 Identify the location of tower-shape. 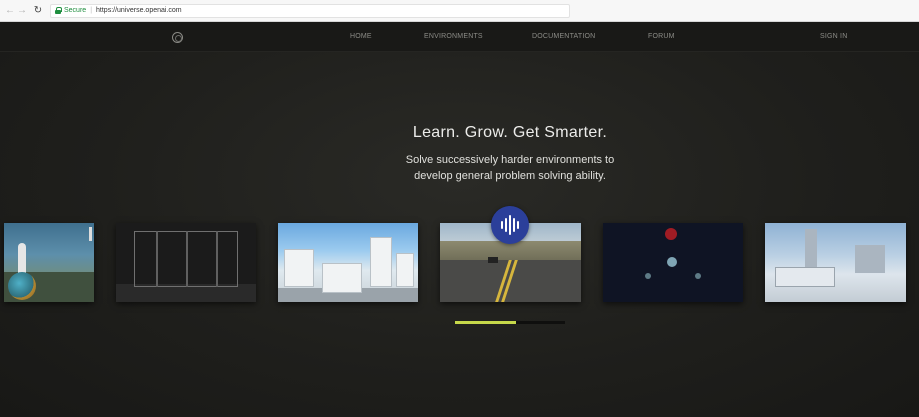
(90, 234).